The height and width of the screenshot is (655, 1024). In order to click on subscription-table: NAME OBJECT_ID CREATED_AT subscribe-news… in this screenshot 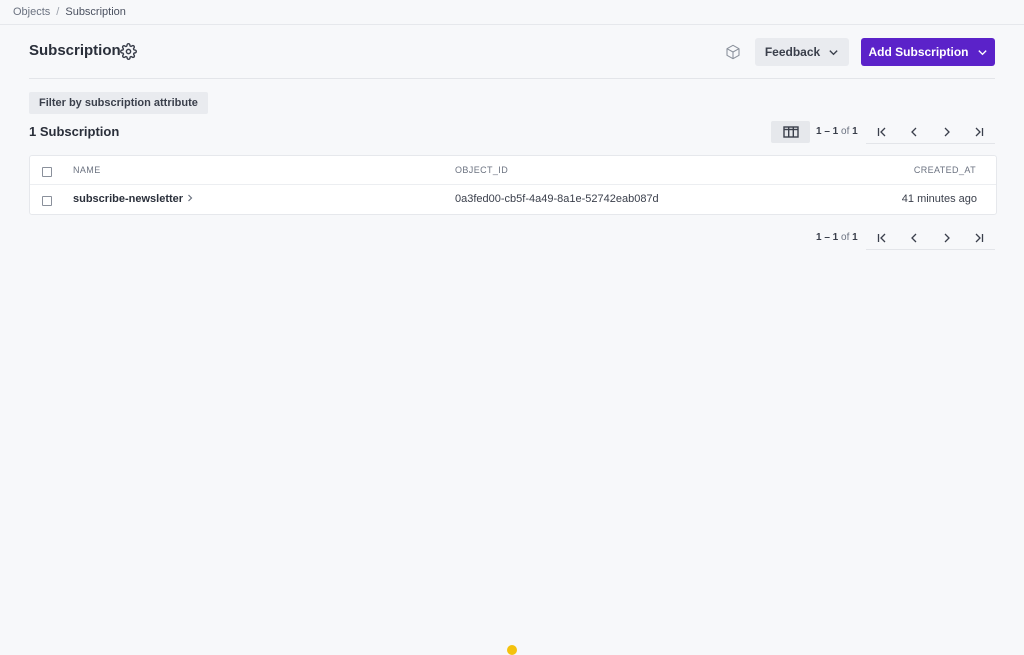, I will do `click(513, 185)`.